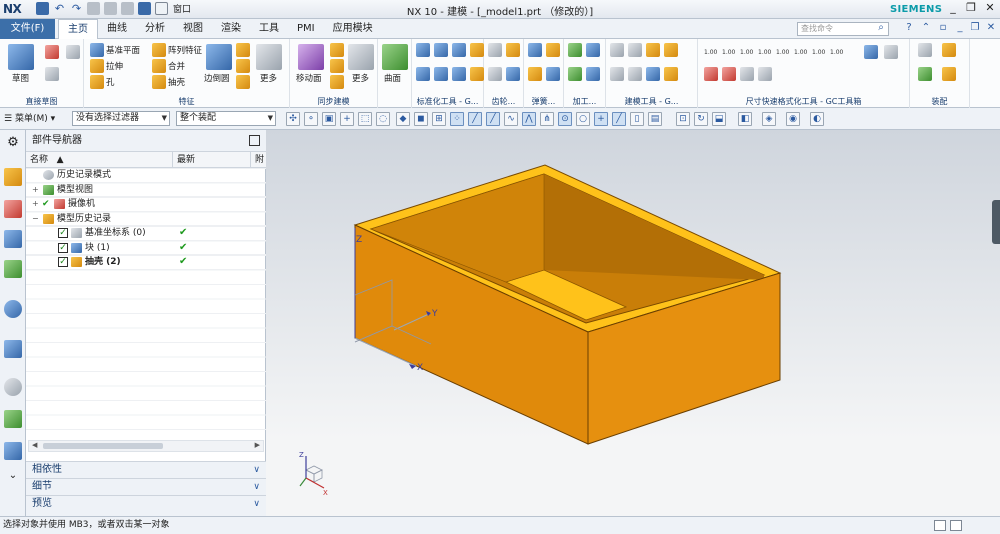 The height and width of the screenshot is (534, 1000). What do you see at coordinates (765, 74) in the screenshot?
I see `dim-tool-4-icon` at bounding box center [765, 74].